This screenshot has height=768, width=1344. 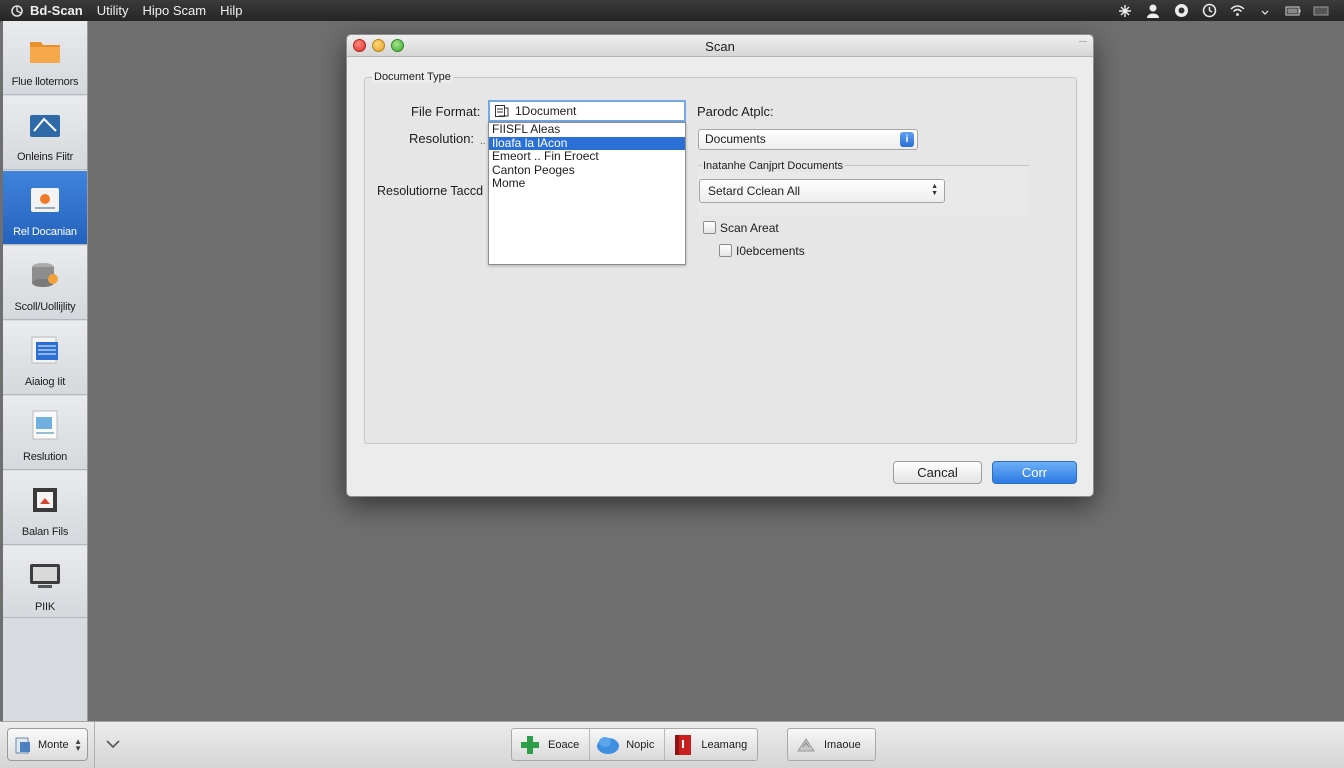 I want to click on menu-utility: Utility, so click(x=113, y=10).